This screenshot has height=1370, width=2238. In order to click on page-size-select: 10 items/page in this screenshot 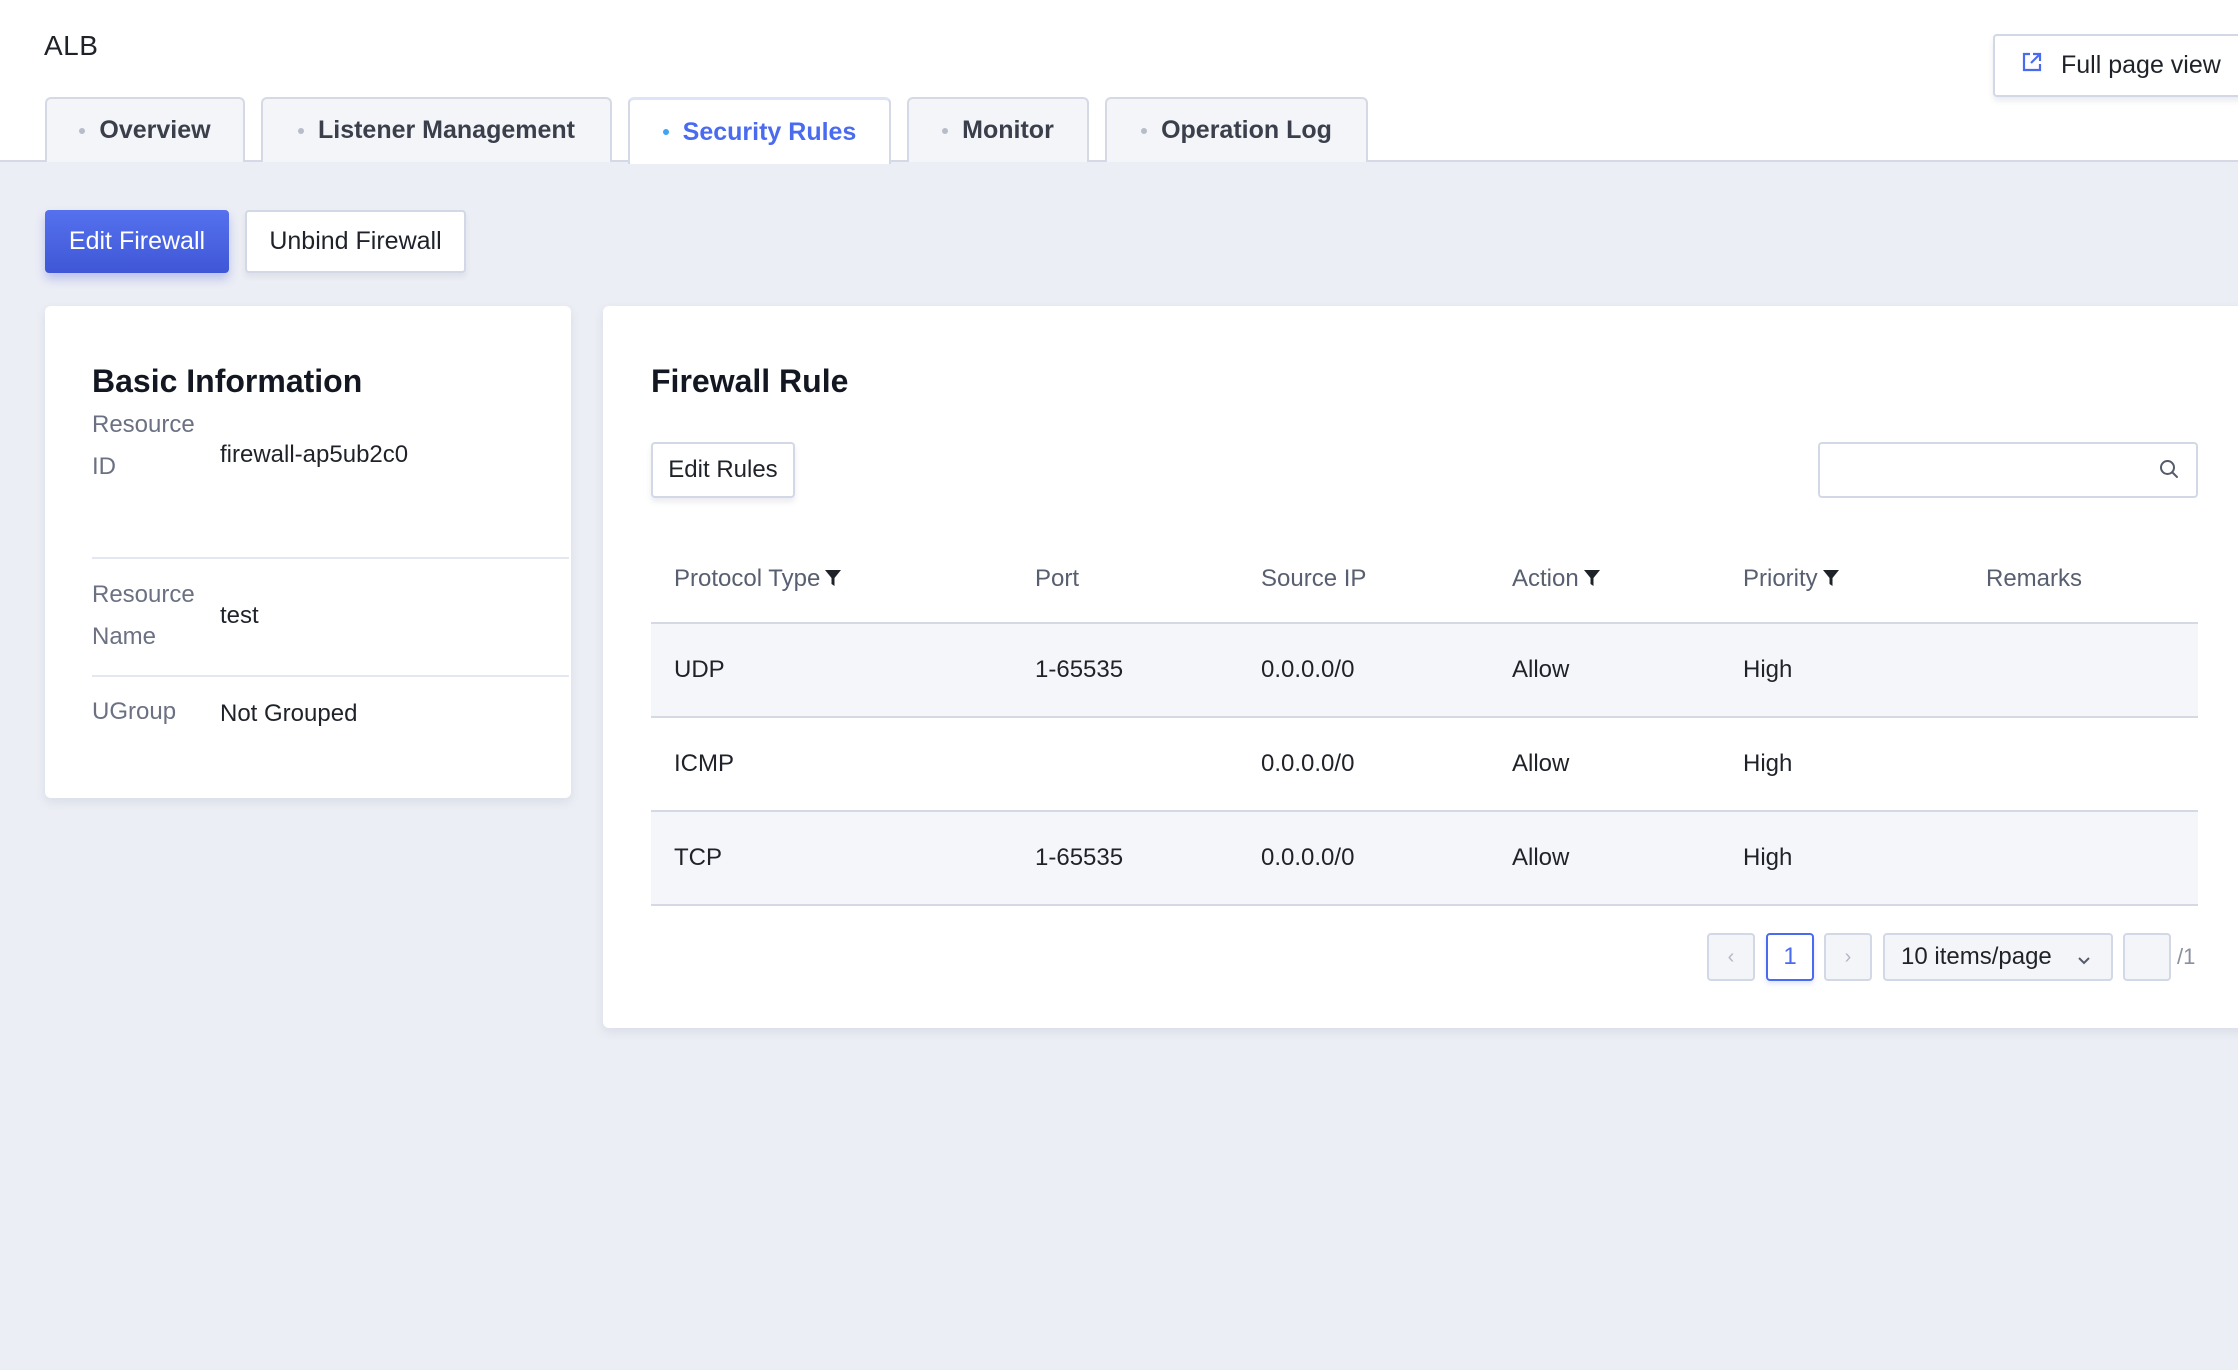, I will do `click(1998, 957)`.